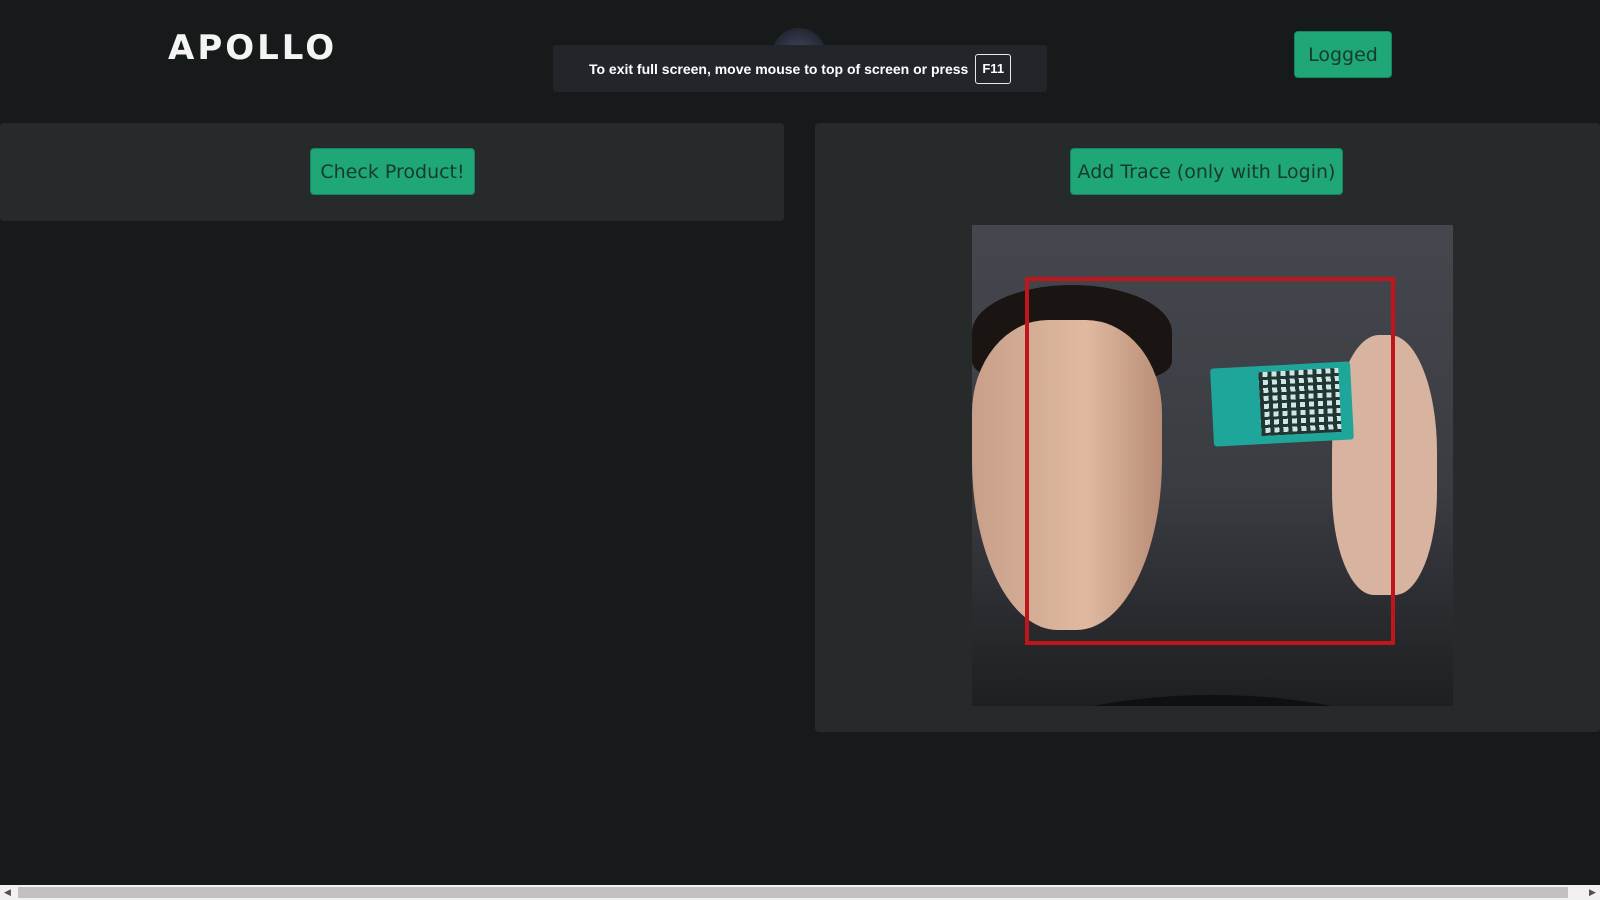 Image resolution: width=1600 pixels, height=900 pixels. What do you see at coordinates (993, 68) in the screenshot?
I see `fullscreen-key-badge: F11` at bounding box center [993, 68].